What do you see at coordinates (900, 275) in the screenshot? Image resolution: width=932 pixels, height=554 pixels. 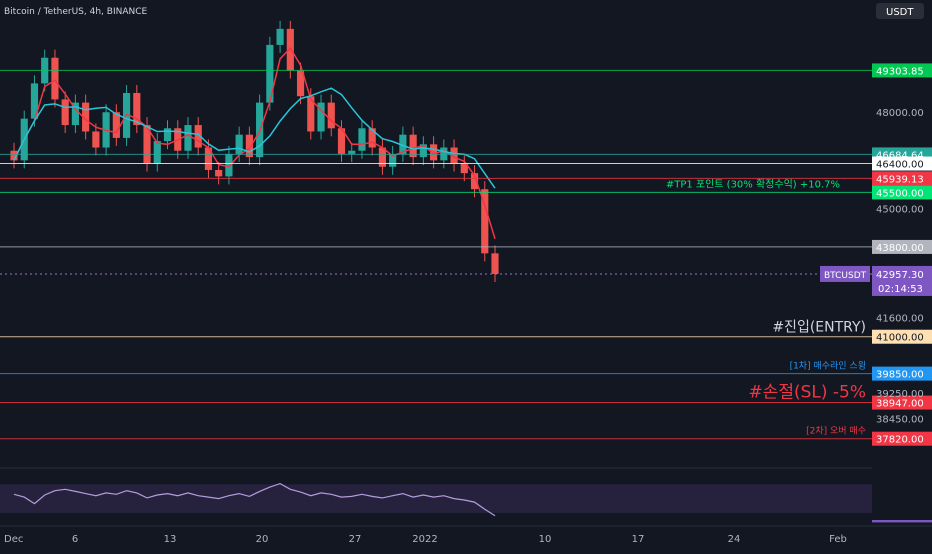 I see `last-price-value: 42957.30` at bounding box center [900, 275].